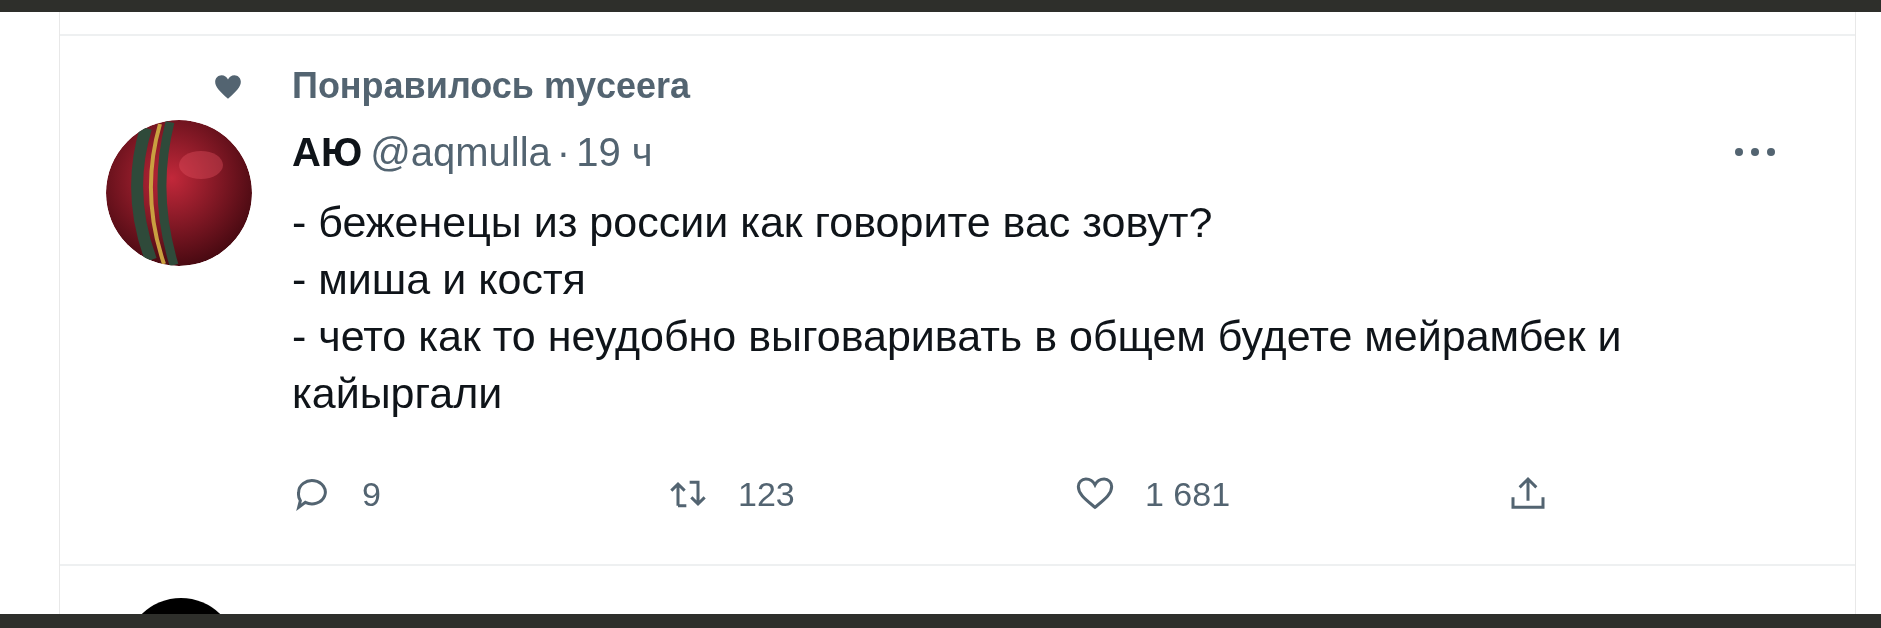 This screenshot has width=1881, height=628. What do you see at coordinates (766, 494) in the screenshot?
I see `count: 123` at bounding box center [766, 494].